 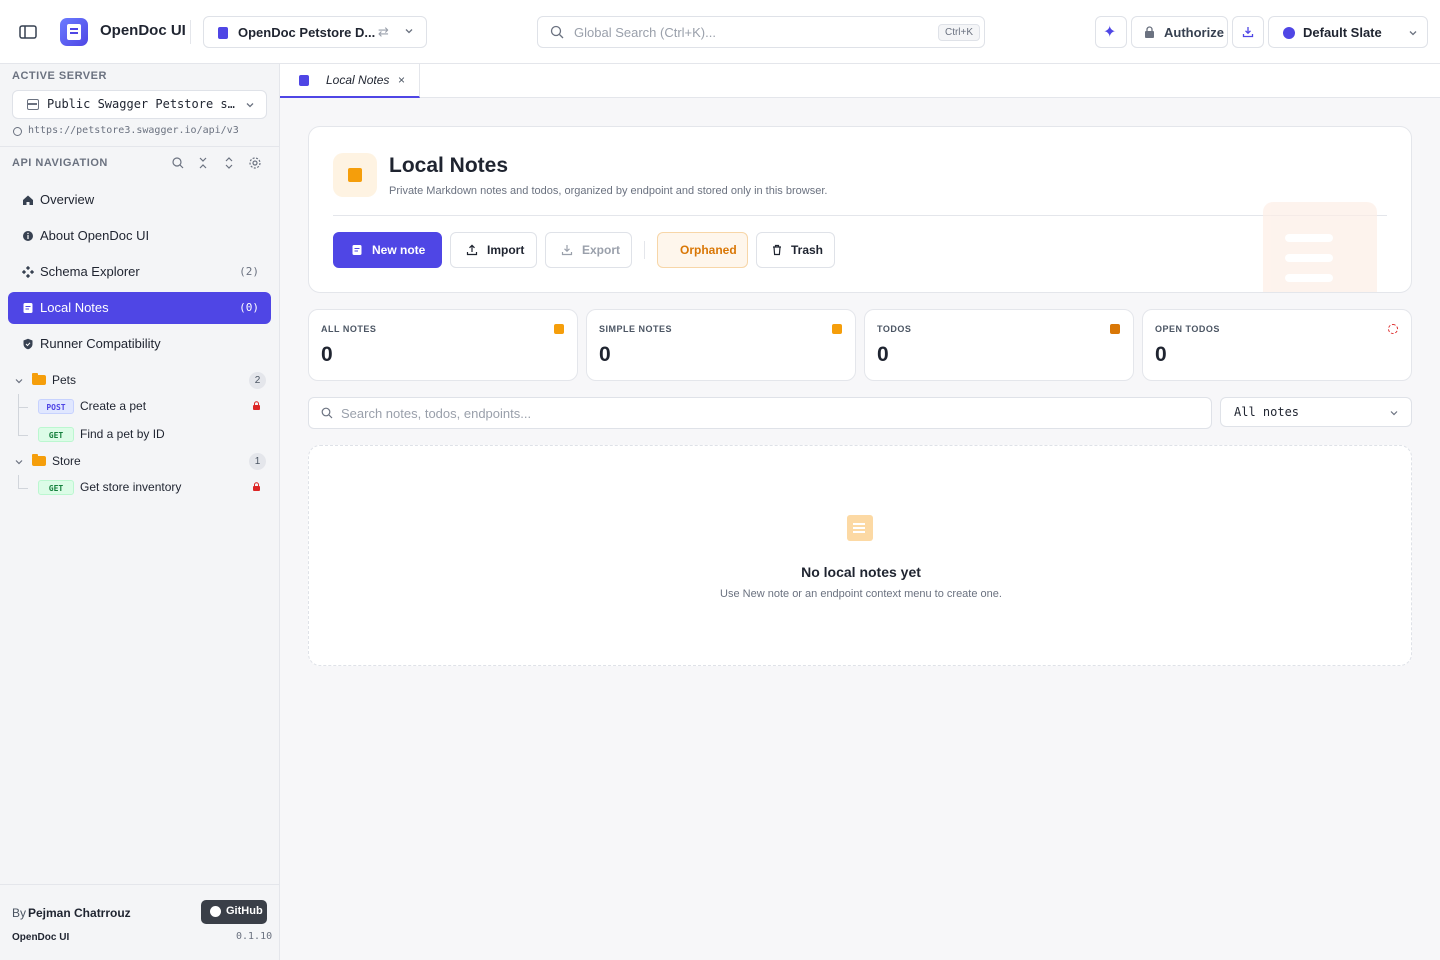 What do you see at coordinates (152, 435) in the screenshot?
I see `operation-find-pet-by-id: GET Find a pet by ID` at bounding box center [152, 435].